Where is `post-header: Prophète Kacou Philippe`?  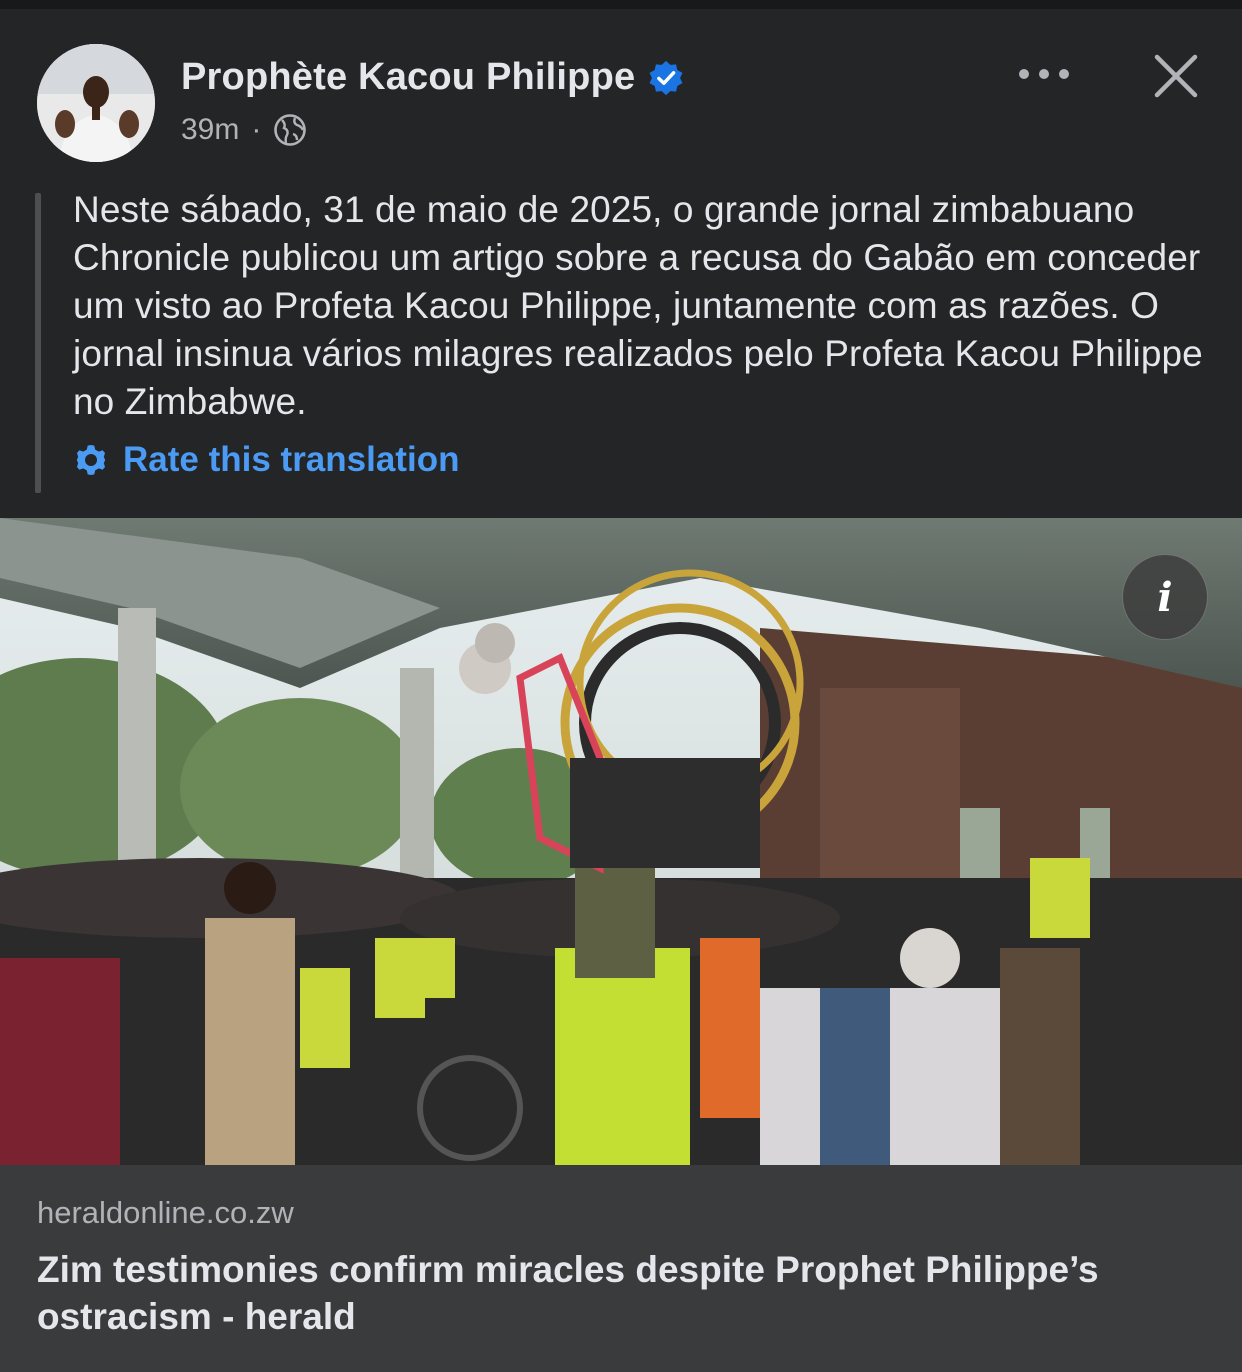
post-header: Prophète Kacou Philippe is located at coordinates (433, 77).